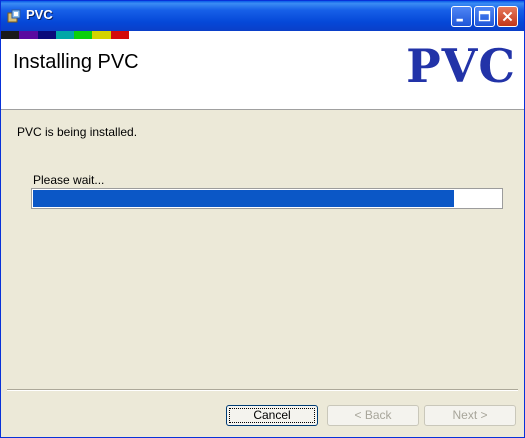 Image resolution: width=525 pixels, height=438 pixels. What do you see at coordinates (470, 415) in the screenshot?
I see `next-button: Next >` at bounding box center [470, 415].